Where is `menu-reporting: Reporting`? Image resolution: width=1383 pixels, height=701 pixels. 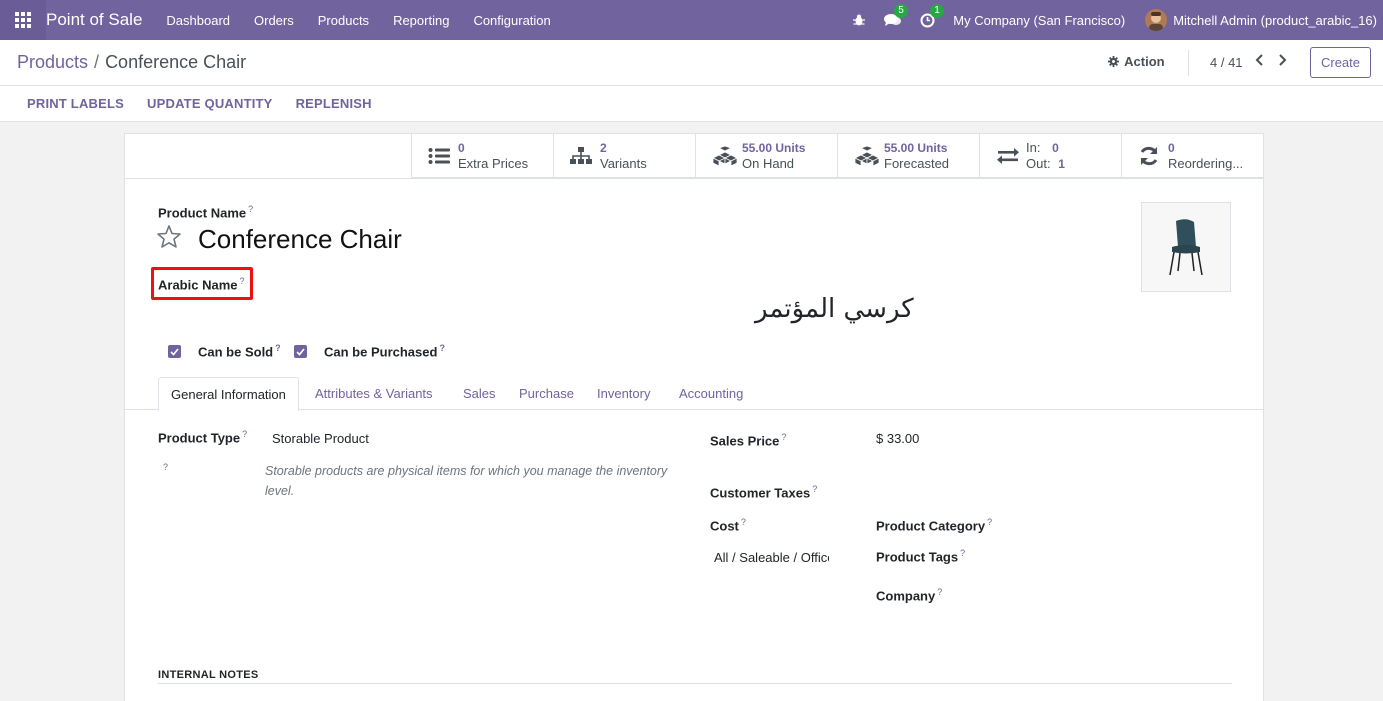 menu-reporting: Reporting is located at coordinates (421, 20).